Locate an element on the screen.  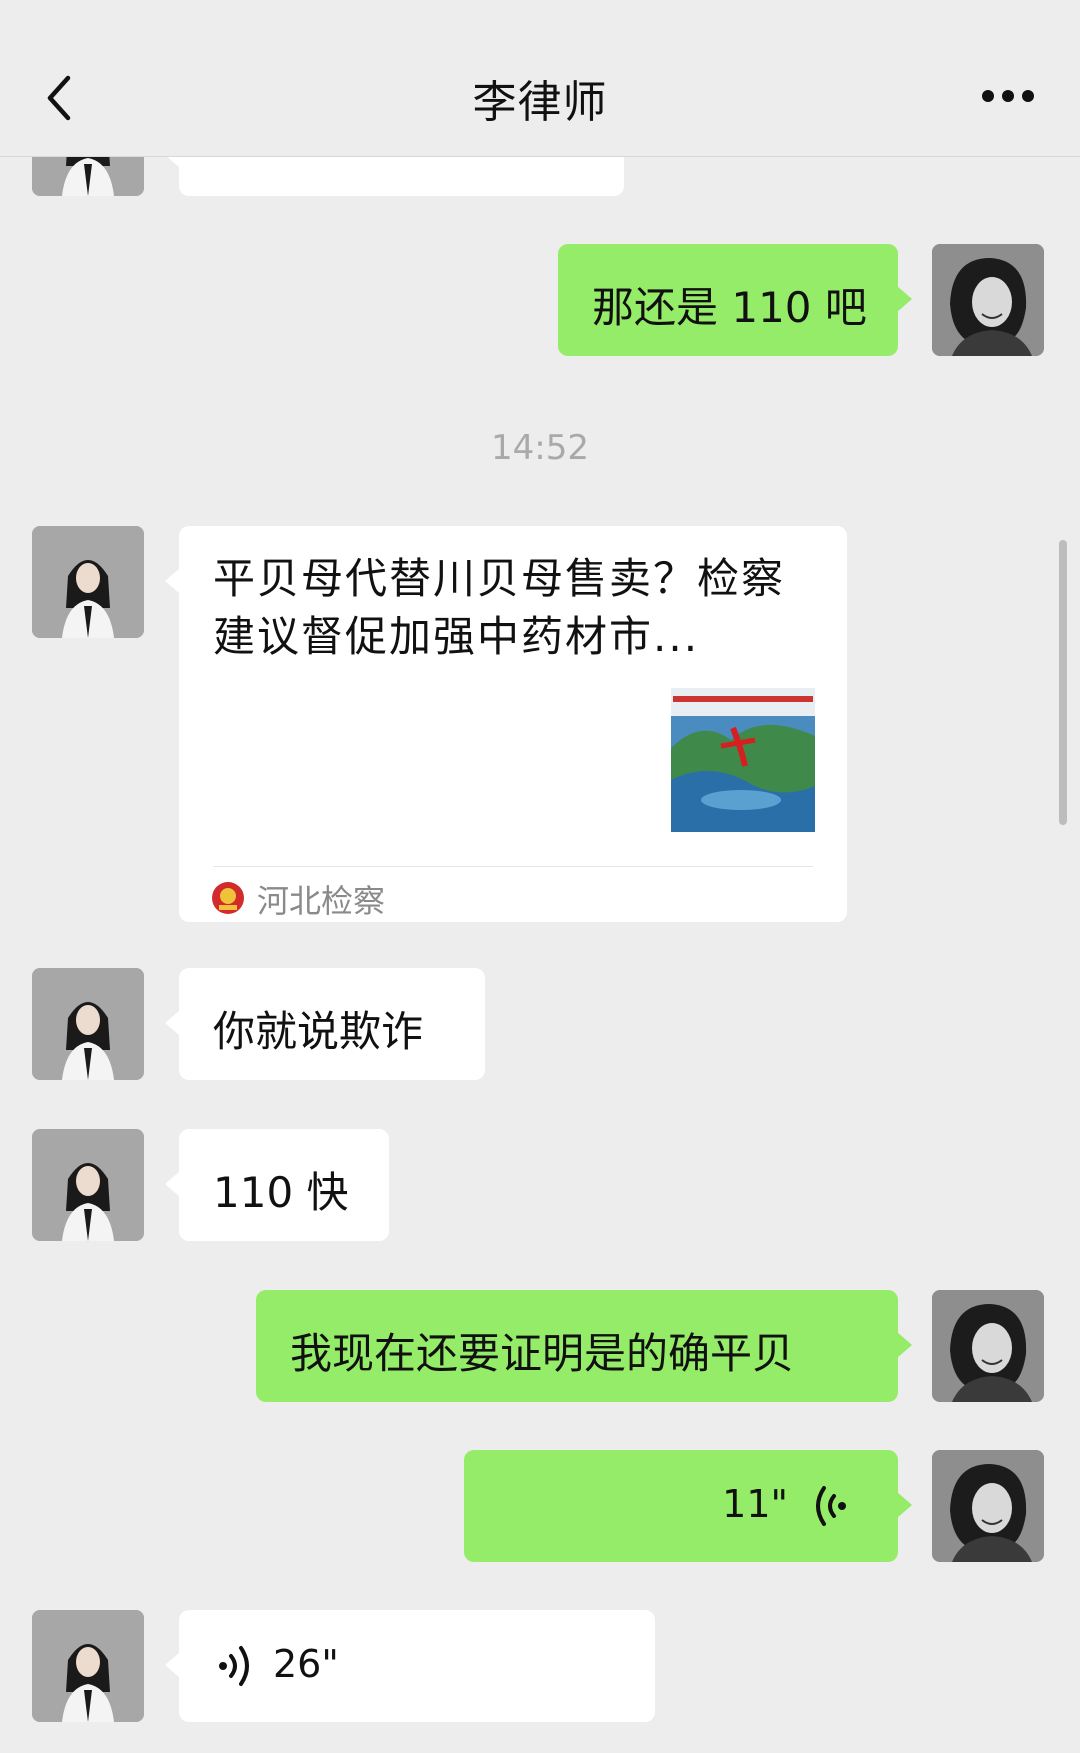
chat-title: 李律师 is located at coordinates (540, 102).